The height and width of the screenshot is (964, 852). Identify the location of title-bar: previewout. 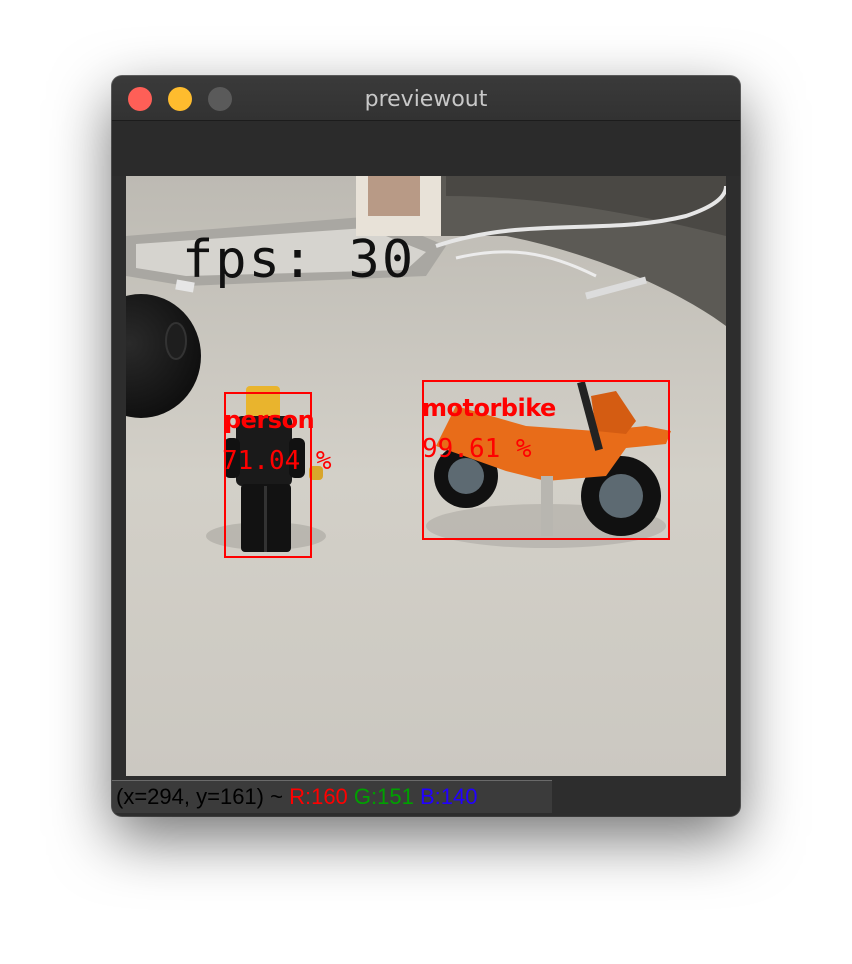
(426, 98).